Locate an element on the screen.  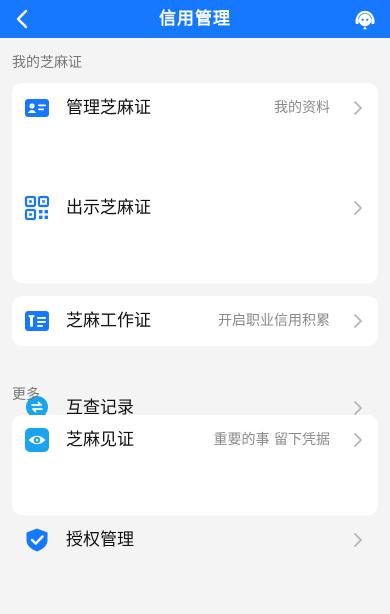
customer-service-icon is located at coordinates (365, 20).